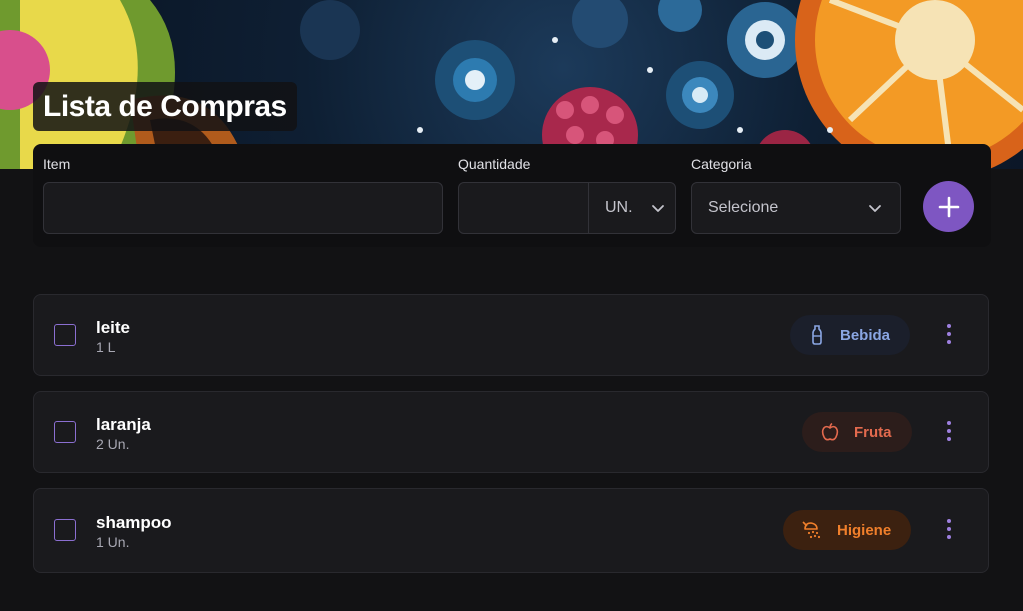 The width and height of the screenshot is (1023, 611). I want to click on page-title: Lista de Compras, so click(165, 106).